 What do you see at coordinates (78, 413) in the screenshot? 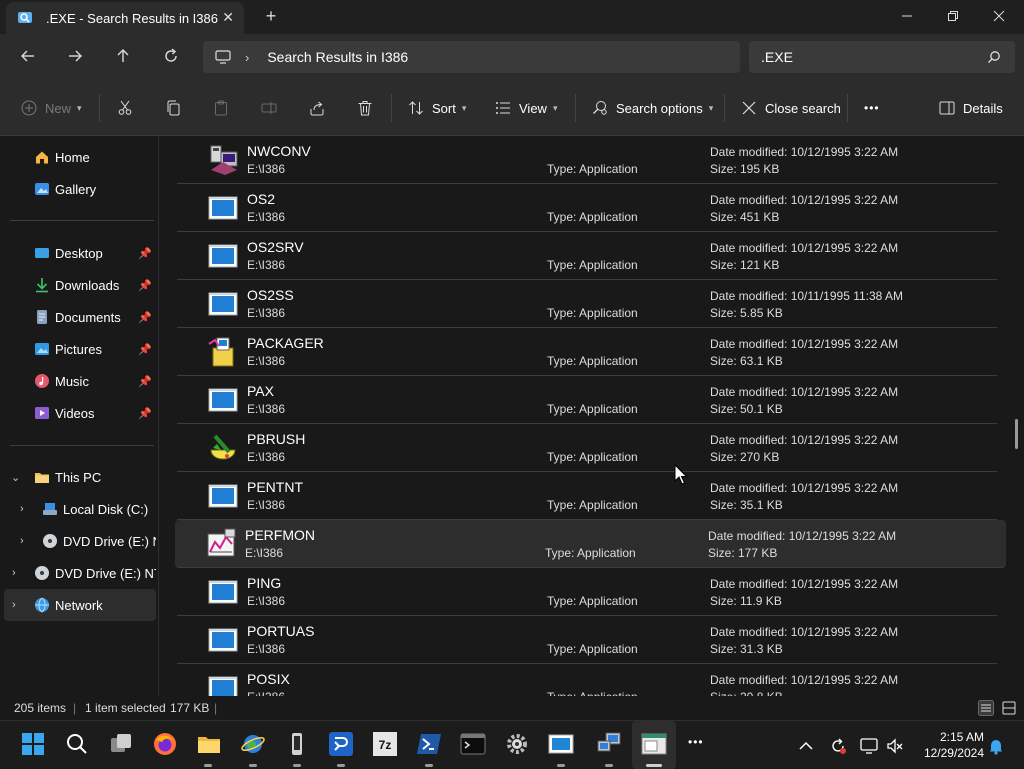
I see `sidebar-item-videos: Videos 📌` at bounding box center [78, 413].